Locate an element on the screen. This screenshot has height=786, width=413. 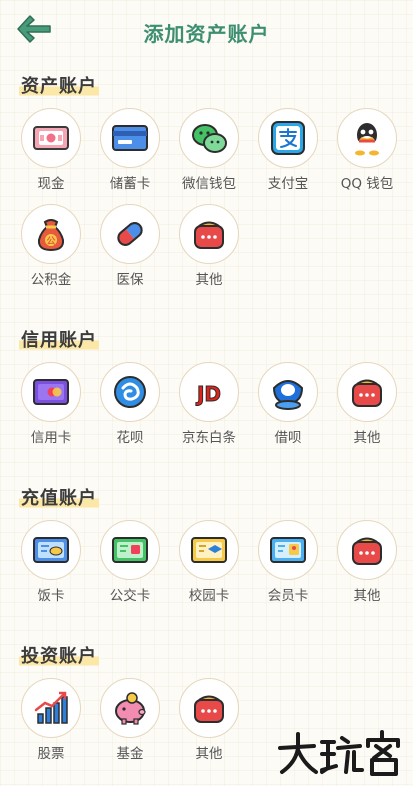
member-card-icon is located at coordinates (288, 550).